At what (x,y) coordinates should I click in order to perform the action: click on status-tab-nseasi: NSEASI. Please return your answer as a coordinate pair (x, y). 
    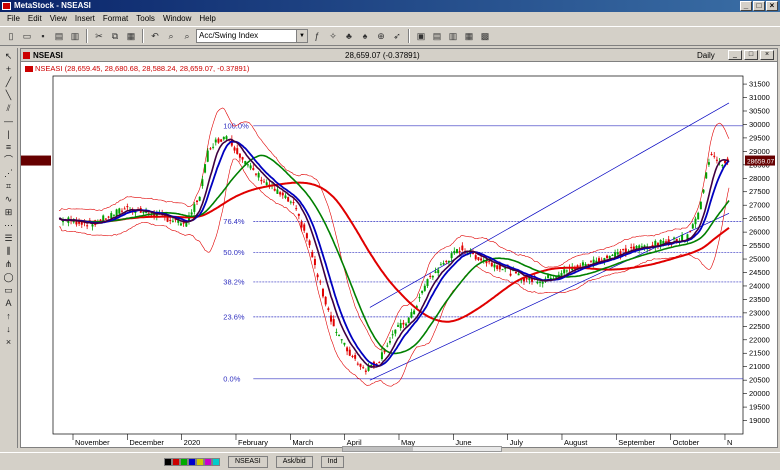
    Looking at the image, I should click on (248, 461).